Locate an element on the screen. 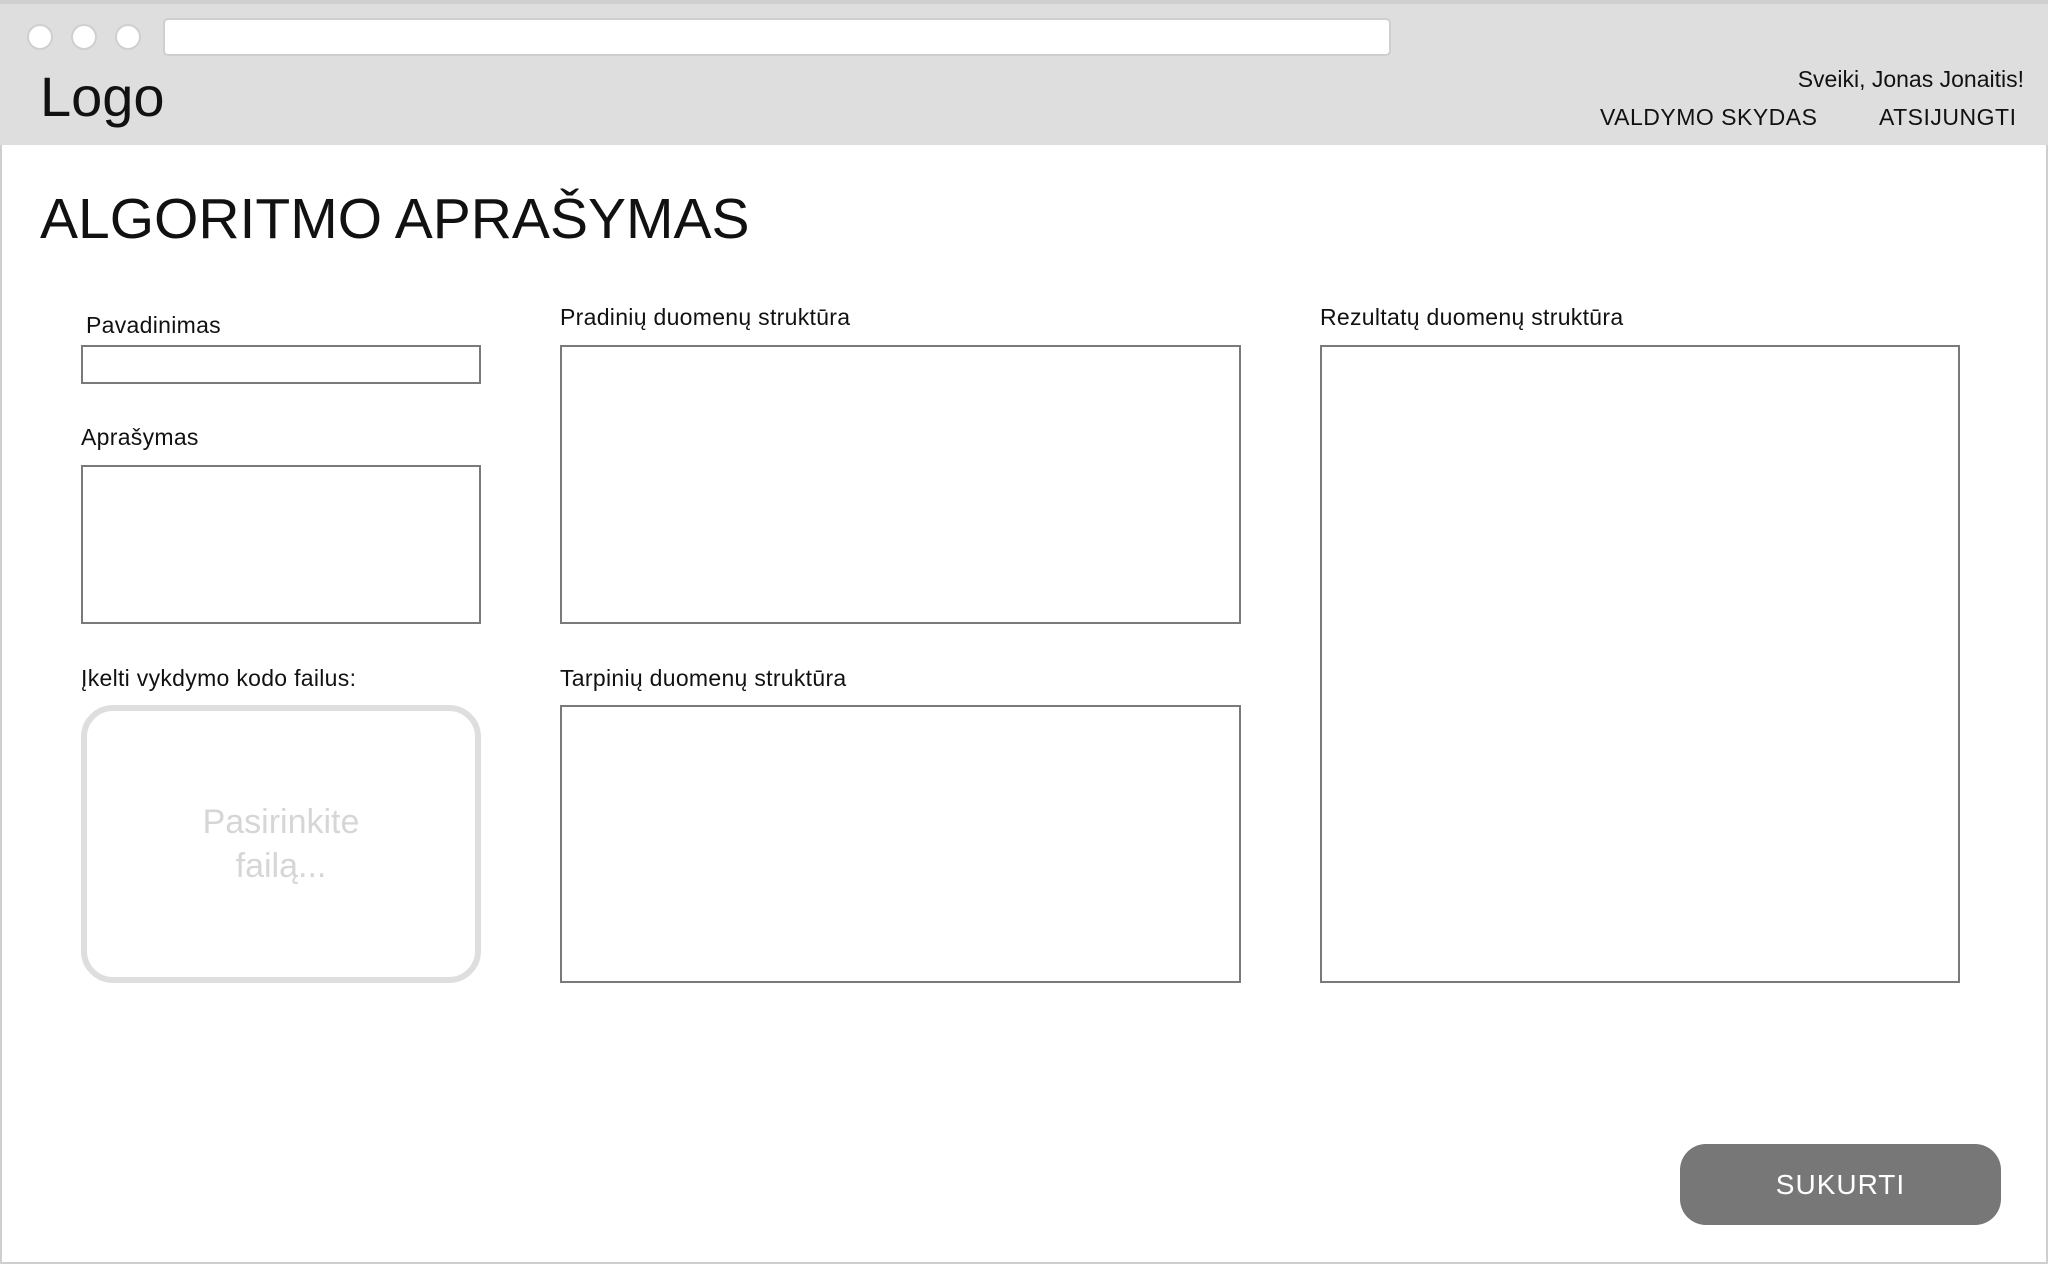 The width and height of the screenshot is (2048, 1266). intermediate-structure-textarea is located at coordinates (900, 844).